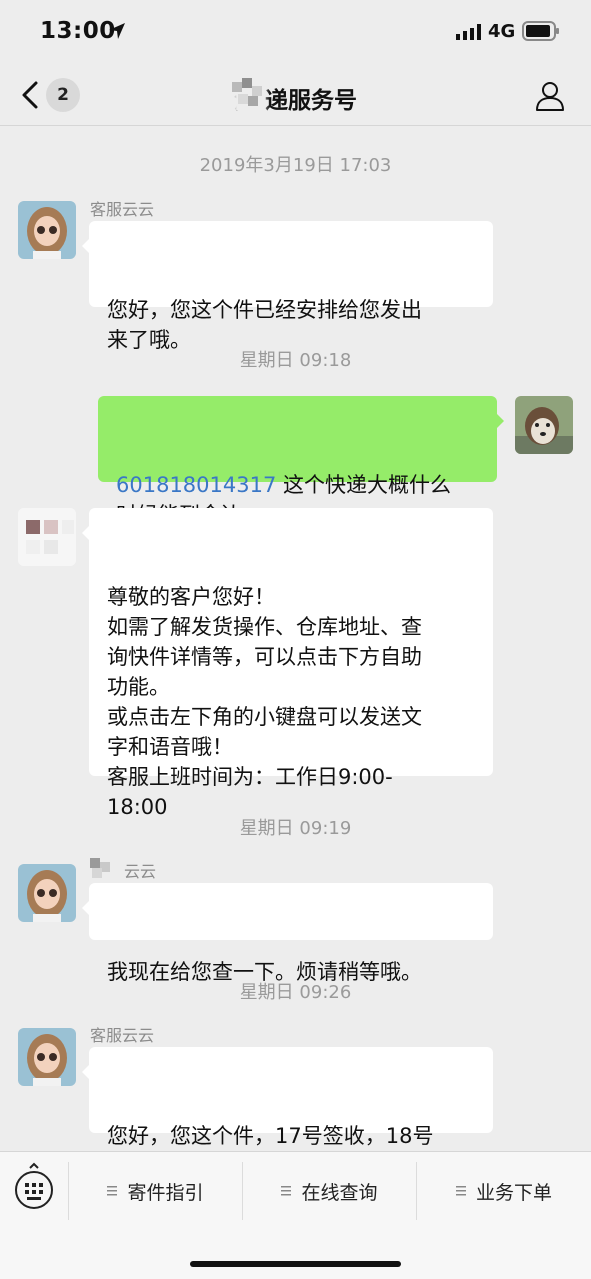 Image resolution: width=591 pixels, height=1279 pixels. I want to click on status-time: 13:00, so click(78, 31).